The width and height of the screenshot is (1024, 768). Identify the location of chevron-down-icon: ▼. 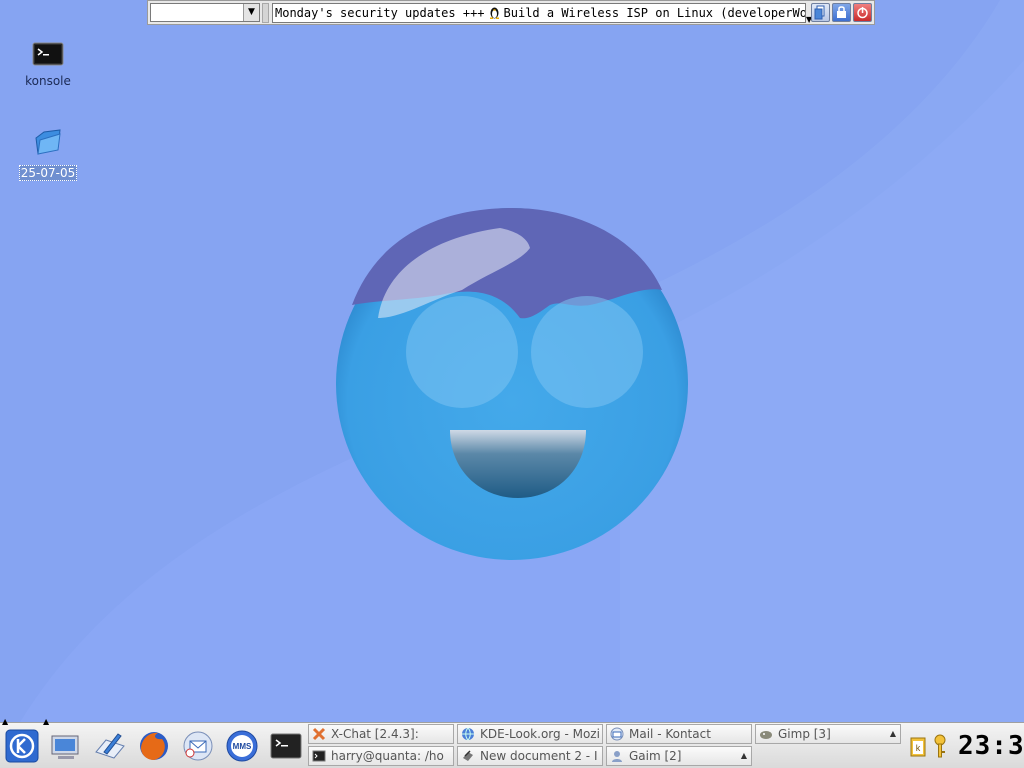
(251, 12).